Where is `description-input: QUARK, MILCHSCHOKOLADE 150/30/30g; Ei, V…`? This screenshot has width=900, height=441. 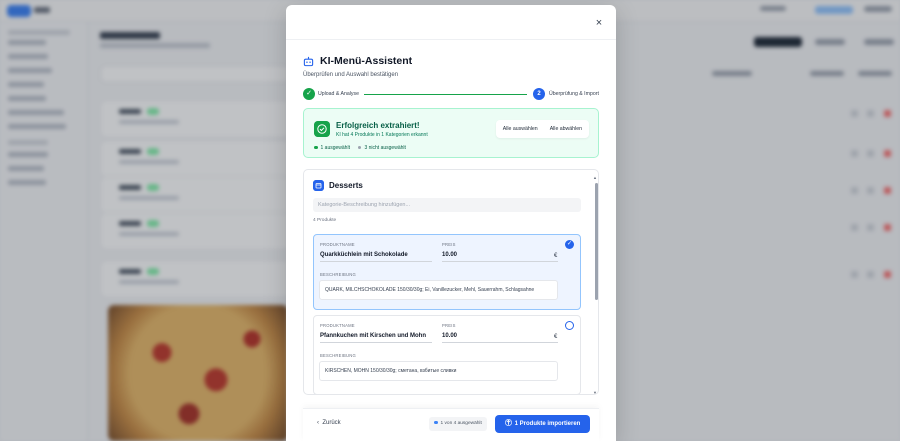
description-input: QUARK, MILCHSCHOKOLADE 150/30/30g; Ei, V… is located at coordinates (438, 290).